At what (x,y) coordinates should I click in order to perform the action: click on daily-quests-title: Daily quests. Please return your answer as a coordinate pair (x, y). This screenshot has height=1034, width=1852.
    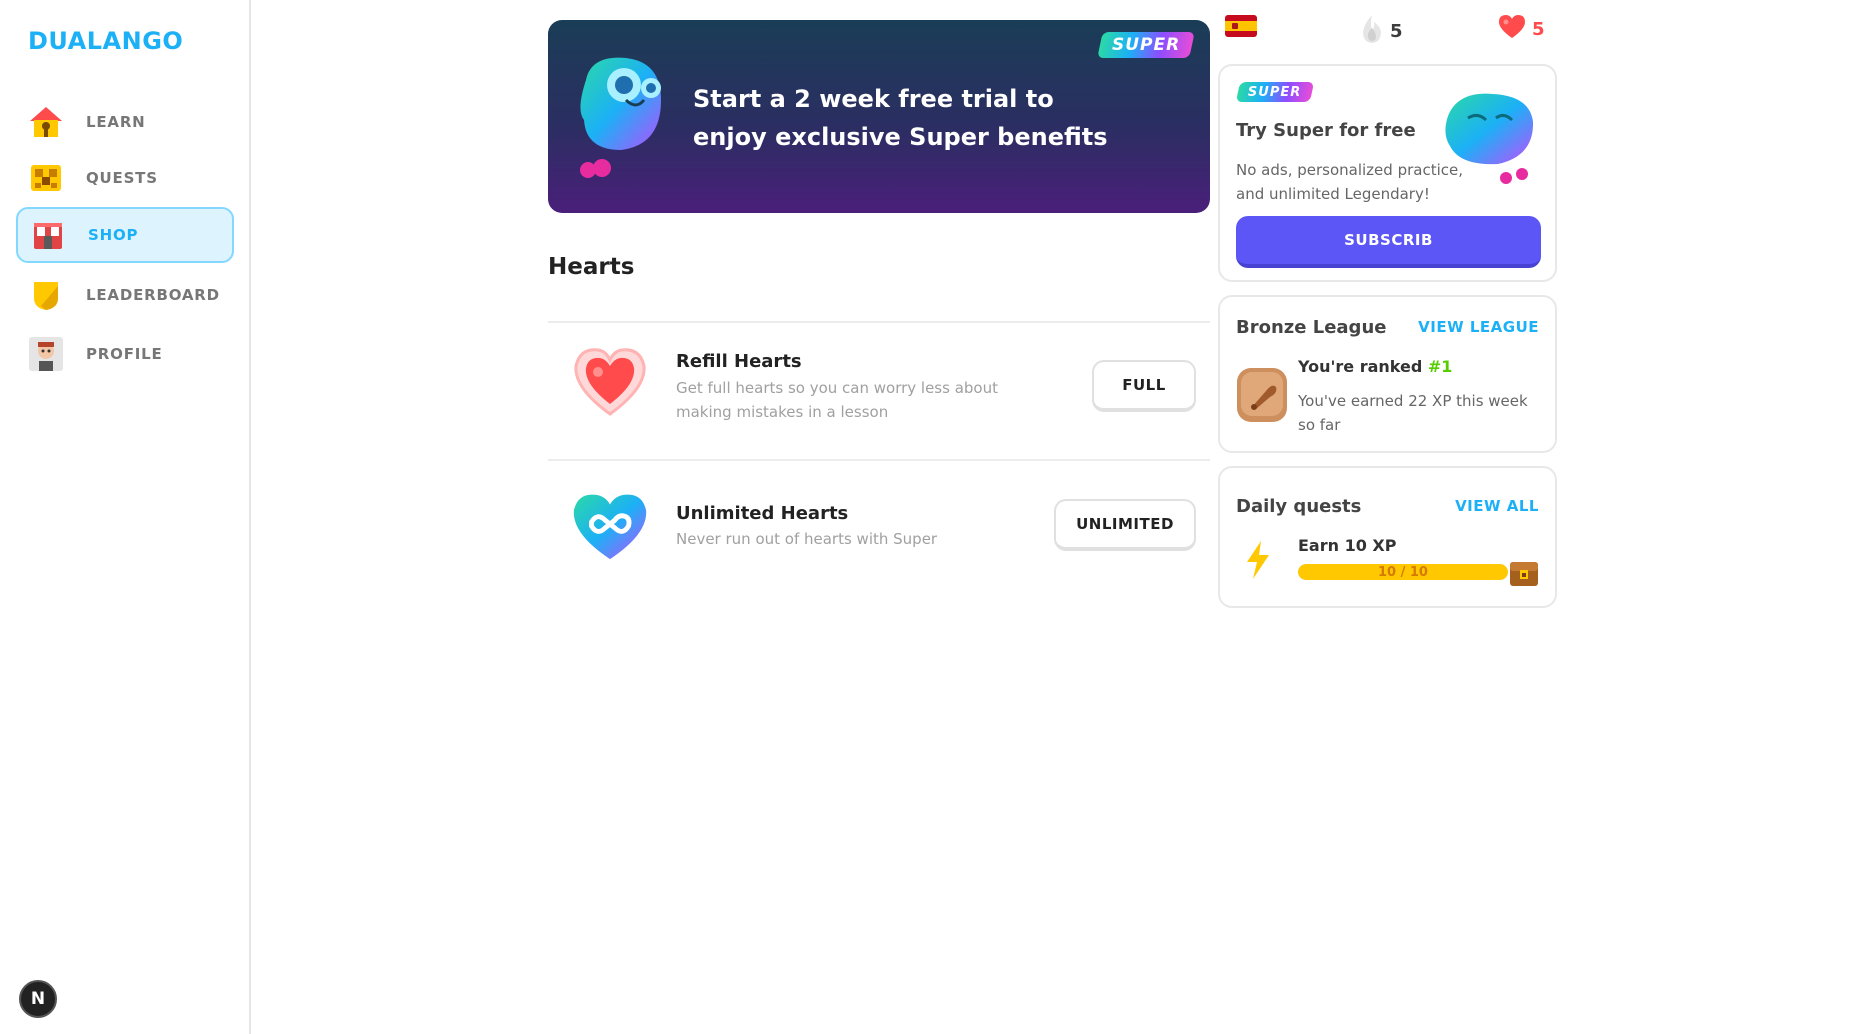
    Looking at the image, I should click on (1299, 506).